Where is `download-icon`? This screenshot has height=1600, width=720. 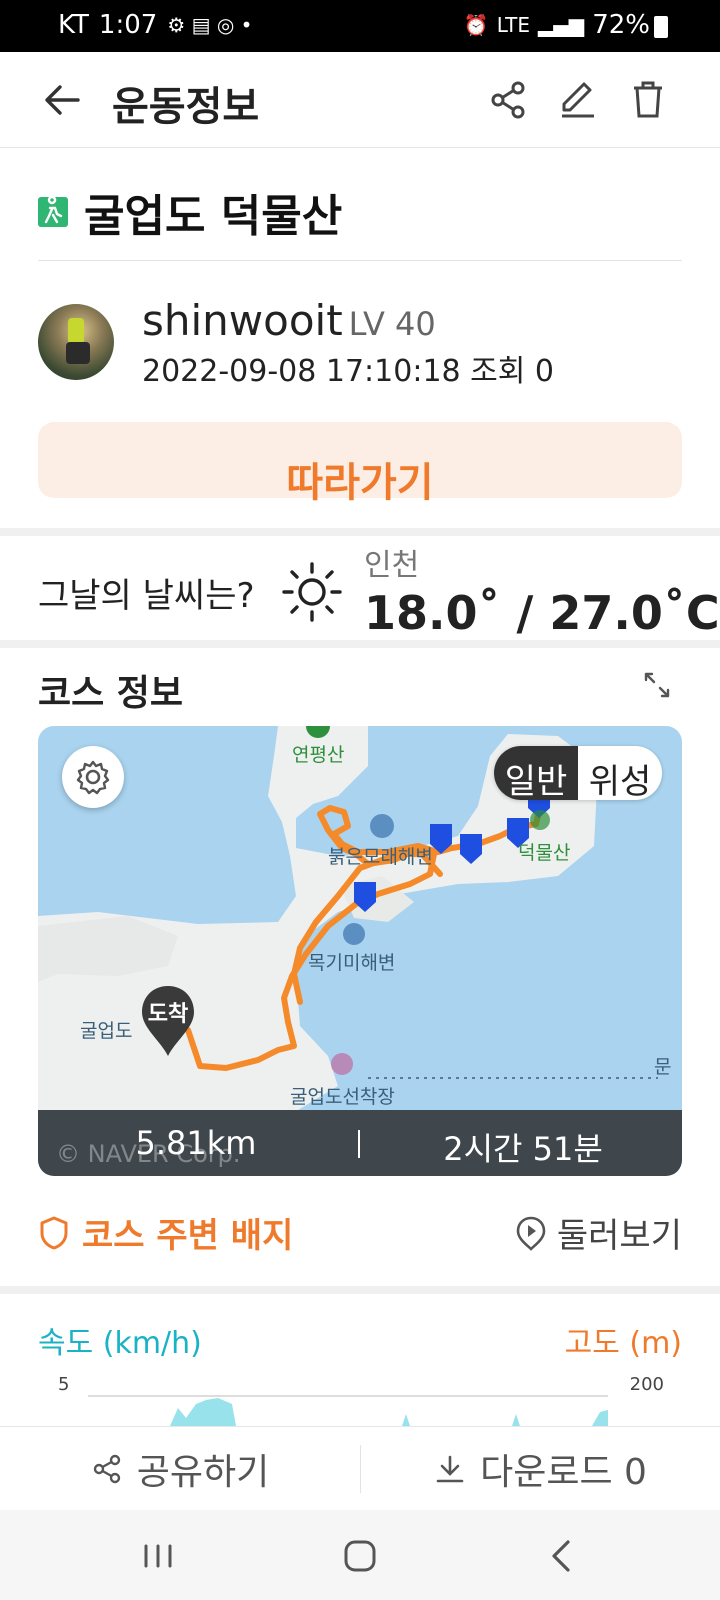
download-icon is located at coordinates (450, 1469).